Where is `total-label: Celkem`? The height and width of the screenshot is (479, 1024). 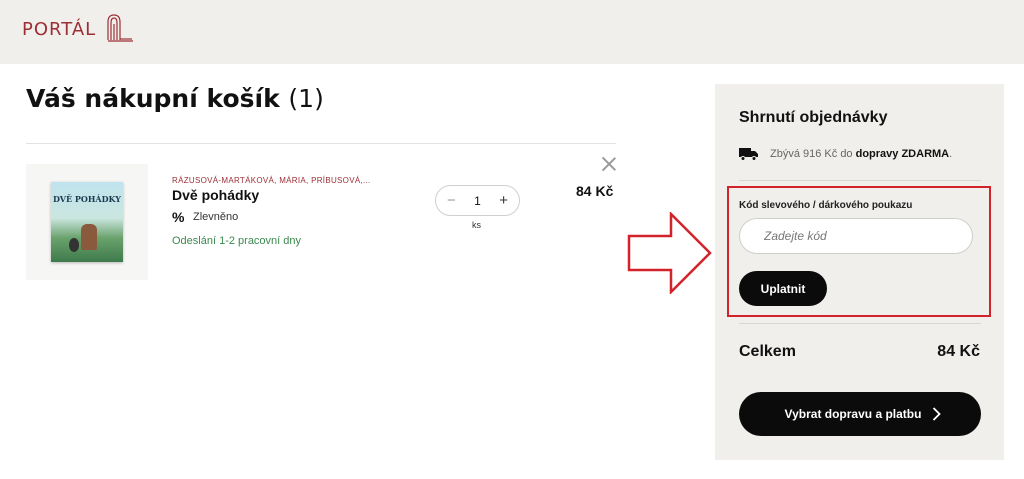
total-label: Celkem is located at coordinates (767, 351).